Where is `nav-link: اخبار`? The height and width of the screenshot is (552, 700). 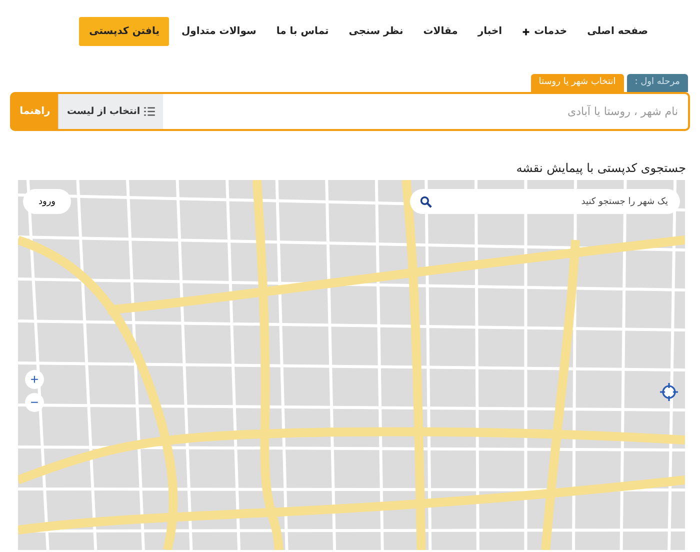 nav-link: اخبار is located at coordinates (490, 31).